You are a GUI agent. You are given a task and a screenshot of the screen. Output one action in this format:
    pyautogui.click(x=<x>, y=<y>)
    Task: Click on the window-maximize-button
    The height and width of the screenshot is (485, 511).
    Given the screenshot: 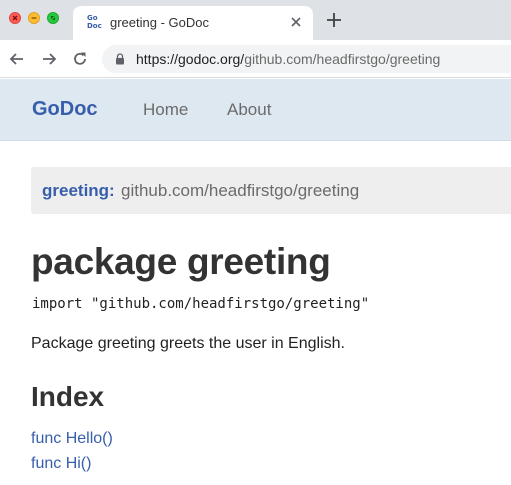 What is the action you would take?
    pyautogui.click(x=53, y=18)
    